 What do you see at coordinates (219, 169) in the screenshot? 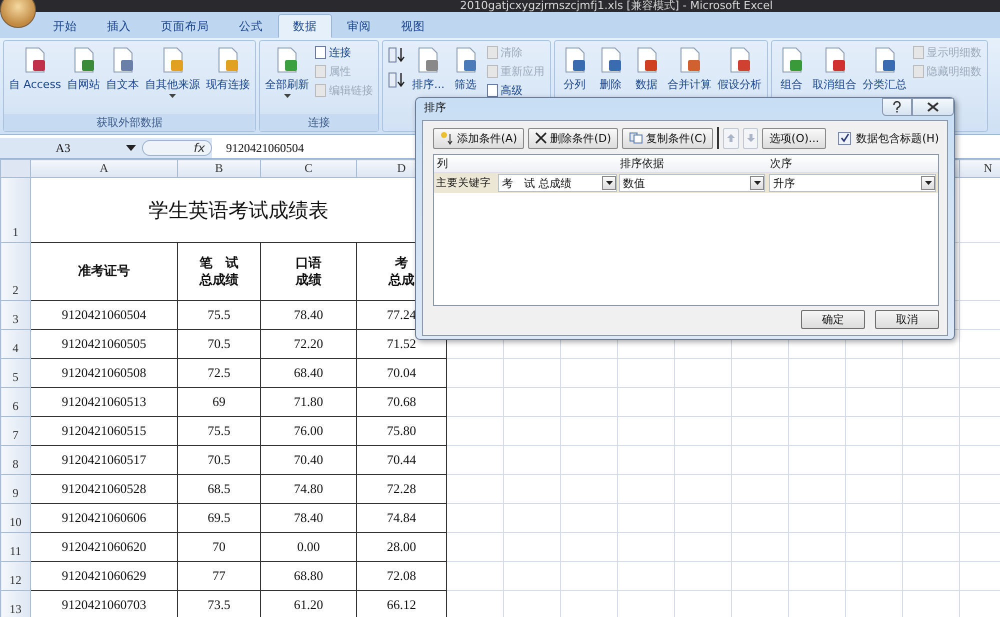
I see `column-header: B` at bounding box center [219, 169].